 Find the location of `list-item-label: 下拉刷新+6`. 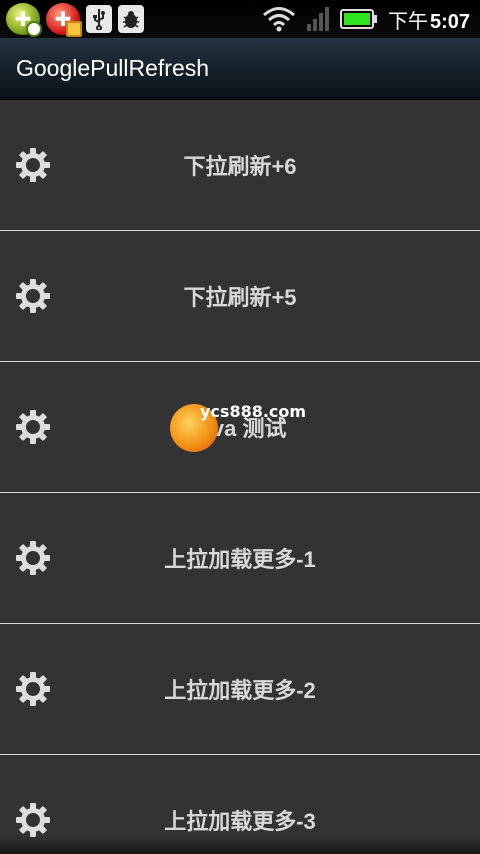

list-item-label: 下拉刷新+6 is located at coordinates (240, 166).